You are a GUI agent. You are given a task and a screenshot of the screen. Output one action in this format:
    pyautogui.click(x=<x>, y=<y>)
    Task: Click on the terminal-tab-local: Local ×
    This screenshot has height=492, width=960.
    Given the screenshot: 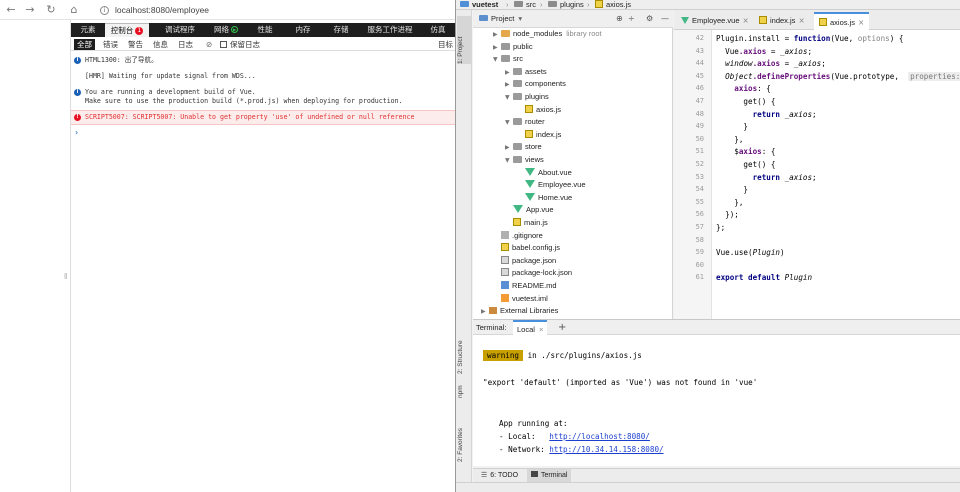 What is the action you would take?
    pyautogui.click(x=530, y=327)
    